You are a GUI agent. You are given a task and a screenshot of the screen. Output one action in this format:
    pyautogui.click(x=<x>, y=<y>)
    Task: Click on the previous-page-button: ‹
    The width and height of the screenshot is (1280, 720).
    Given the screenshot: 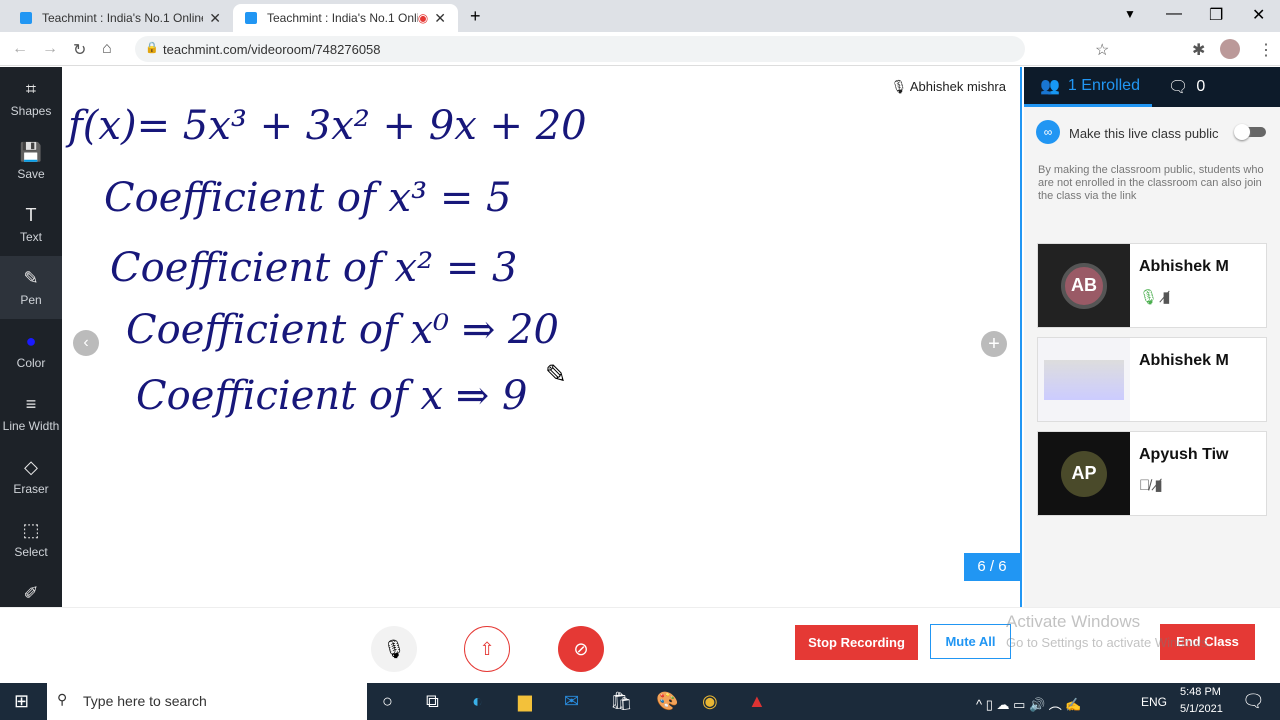 What is the action you would take?
    pyautogui.click(x=86, y=343)
    